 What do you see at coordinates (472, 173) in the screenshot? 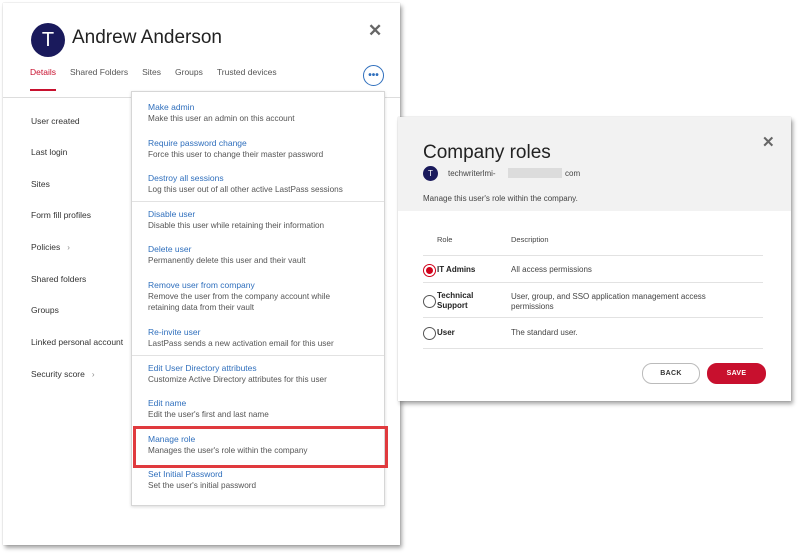
I see `user-email-start: techwriterlmi-` at bounding box center [472, 173].